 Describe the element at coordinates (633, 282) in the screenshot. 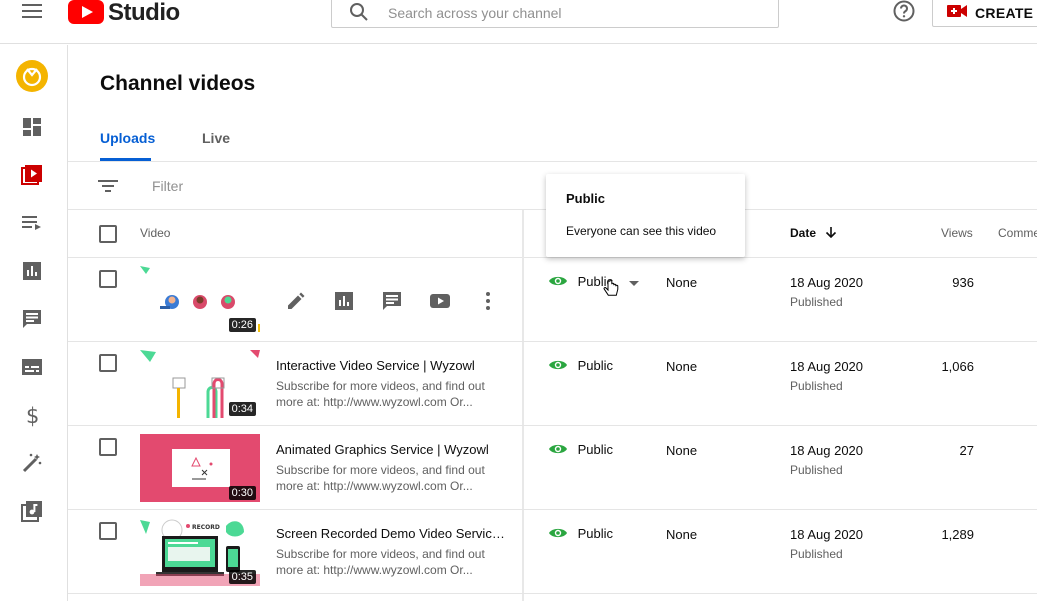

I see `caret-down-icon` at that location.